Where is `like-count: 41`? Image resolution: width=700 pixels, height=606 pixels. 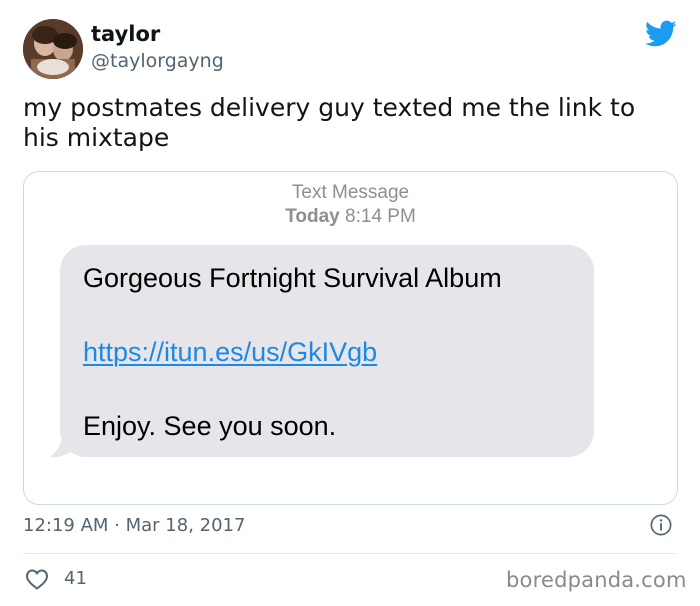 like-count: 41 is located at coordinates (75, 578).